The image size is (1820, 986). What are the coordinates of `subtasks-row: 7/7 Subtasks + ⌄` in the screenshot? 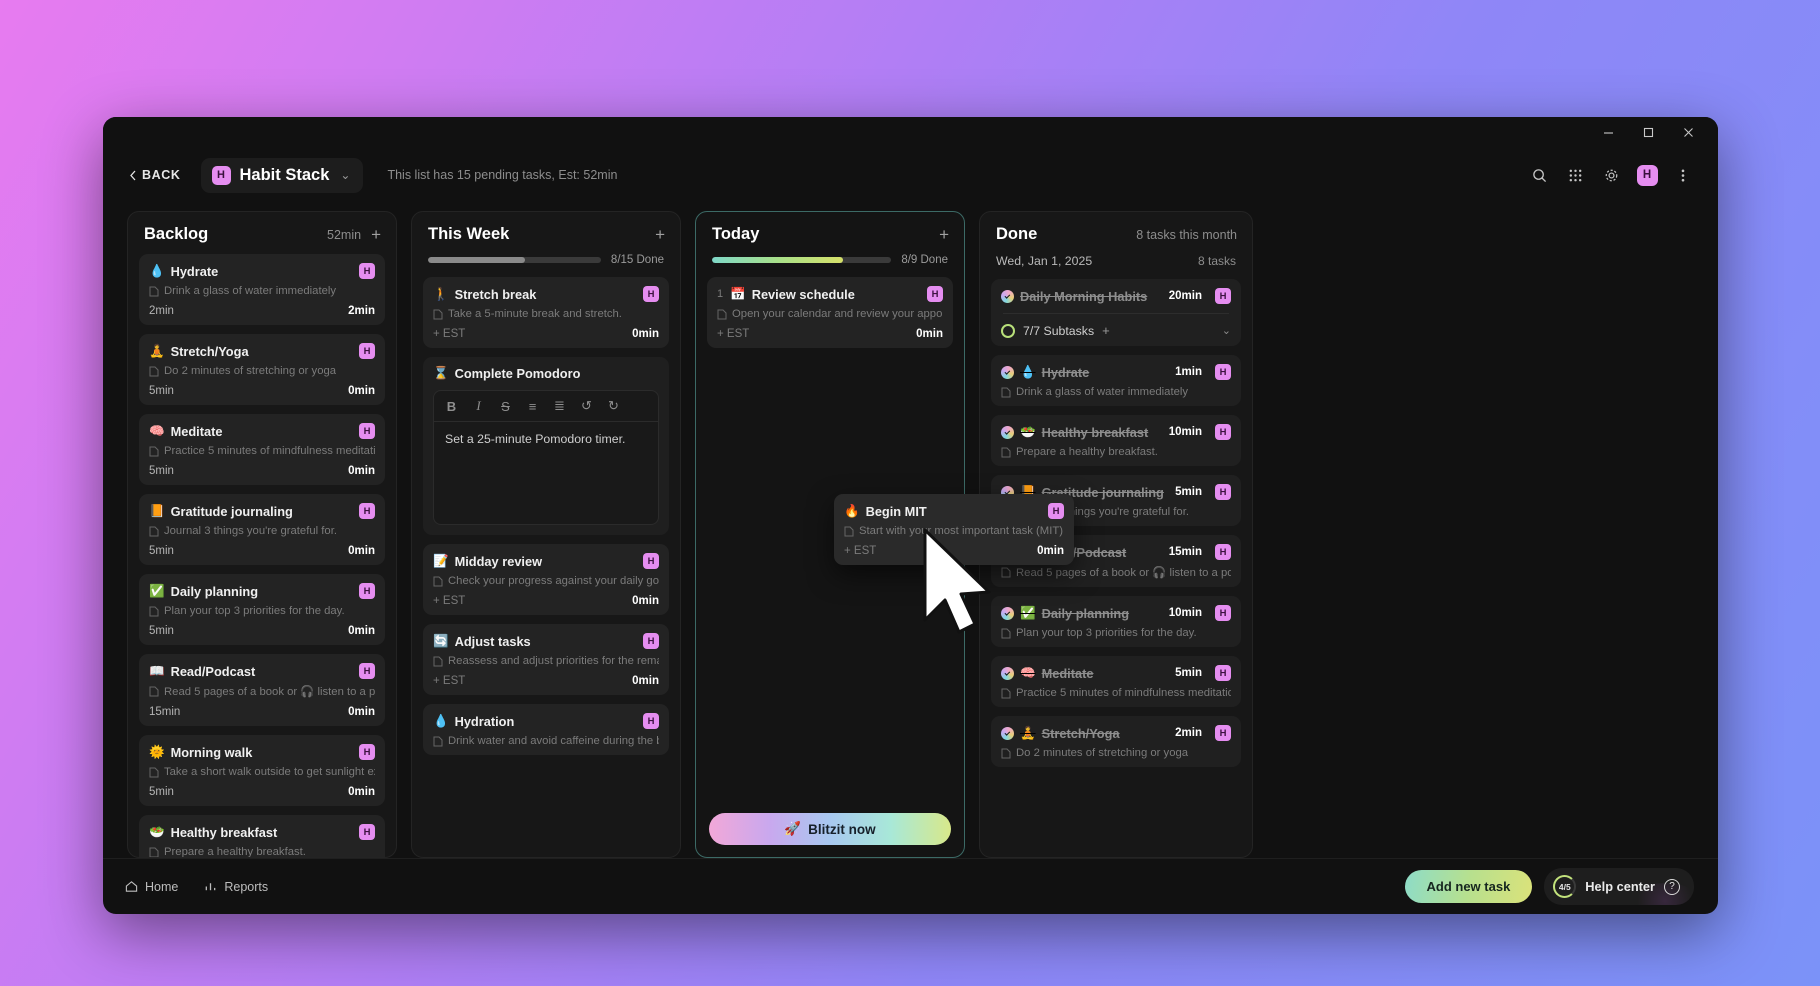 It's located at (1116, 326).